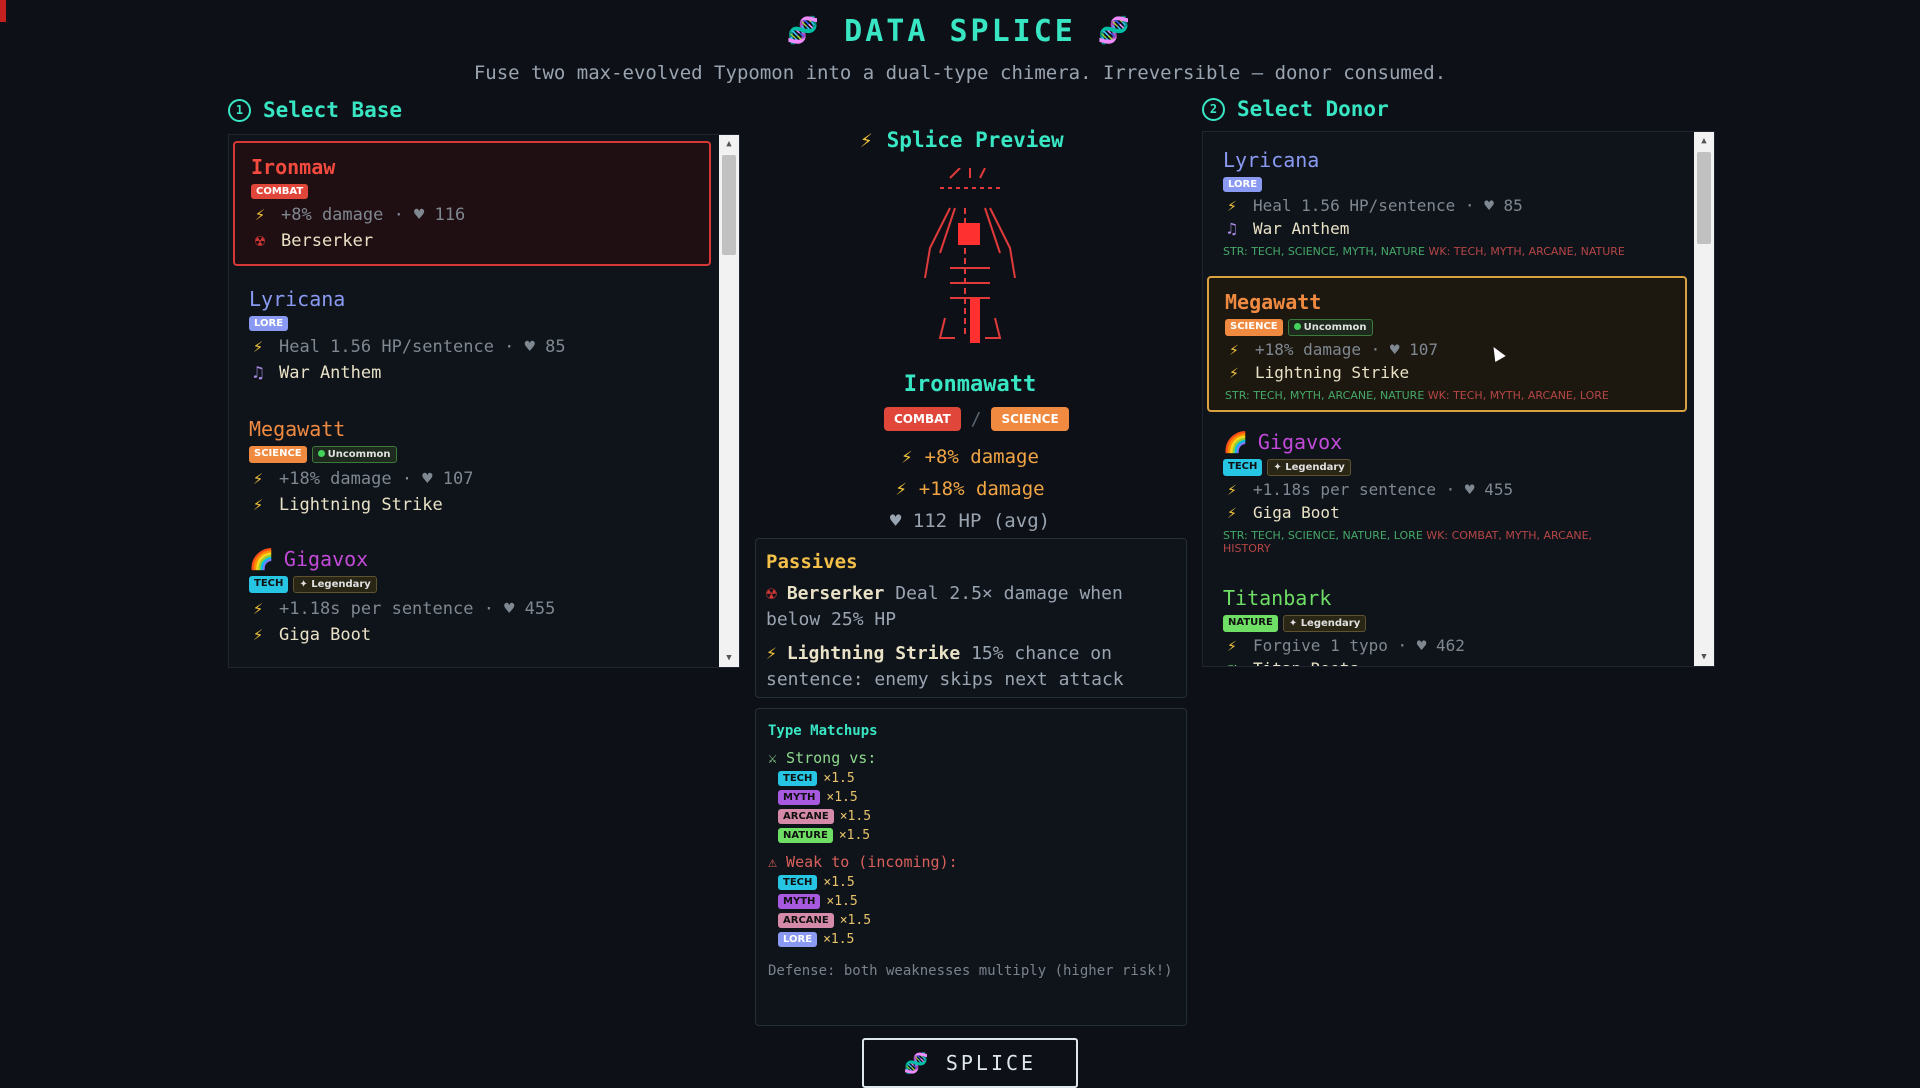 The height and width of the screenshot is (1088, 1920). I want to click on passives-title: Passives, so click(812, 562).